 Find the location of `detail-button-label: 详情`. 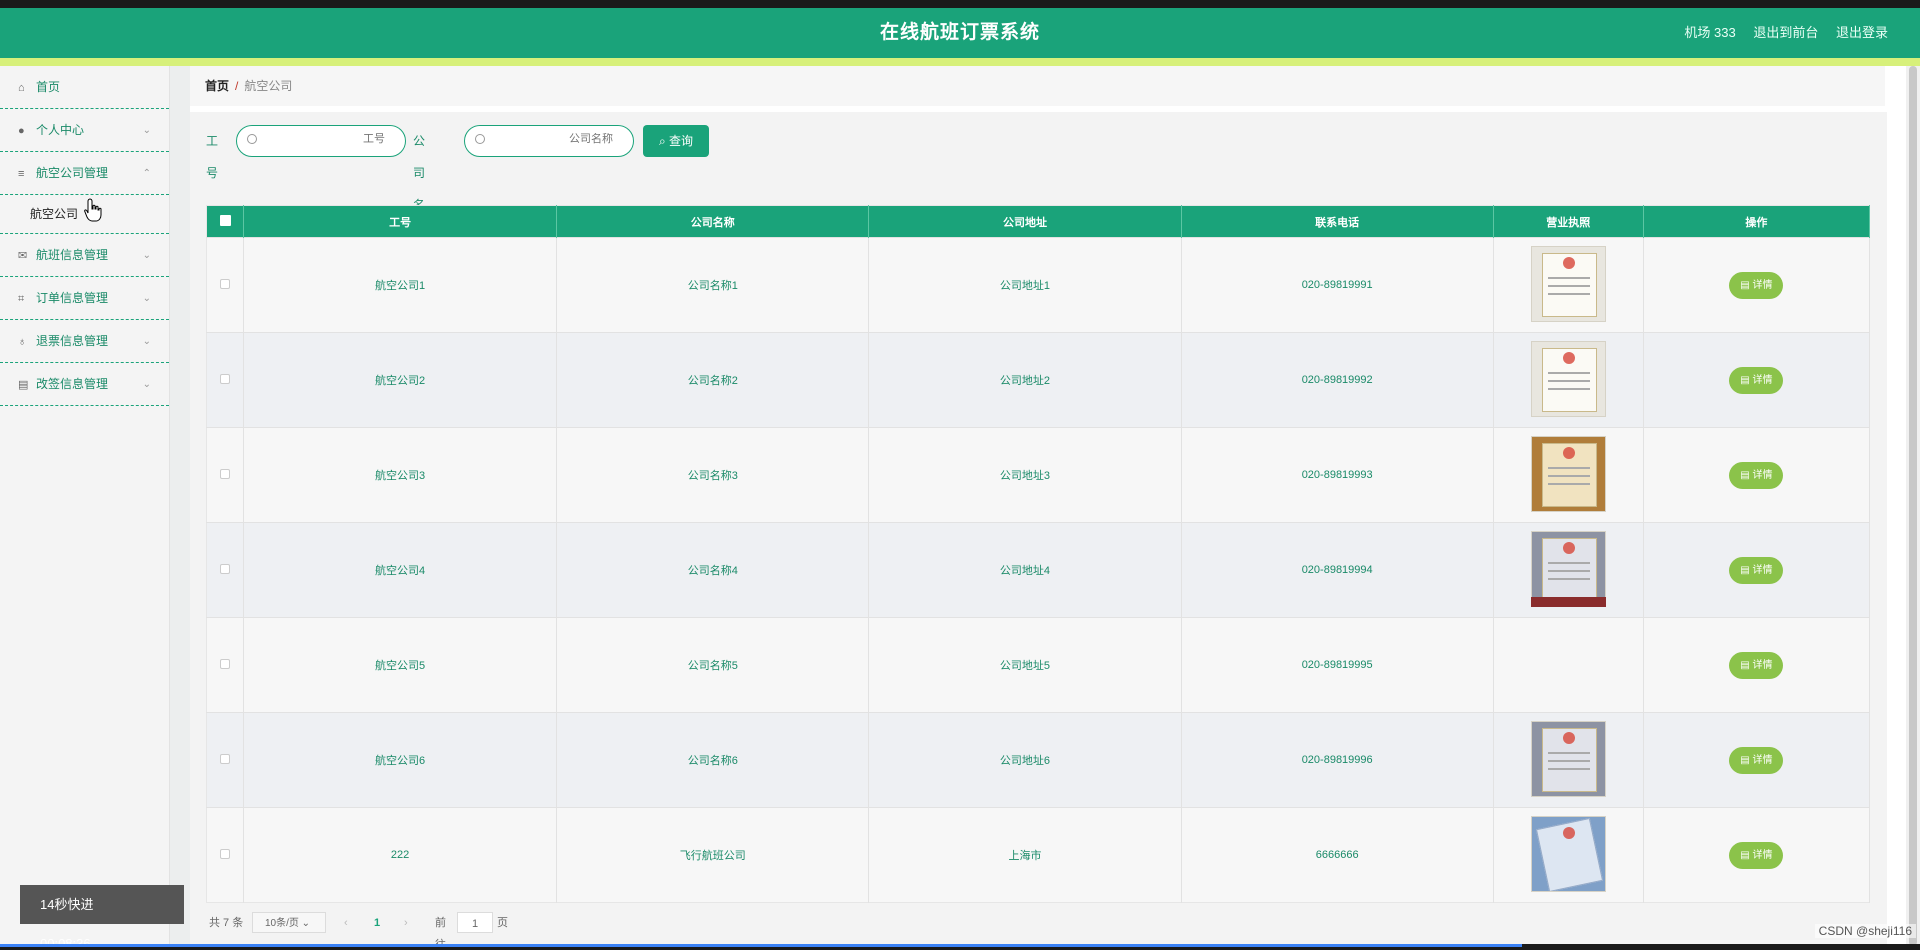

detail-button-label: 详情 is located at coordinates (1762, 475).